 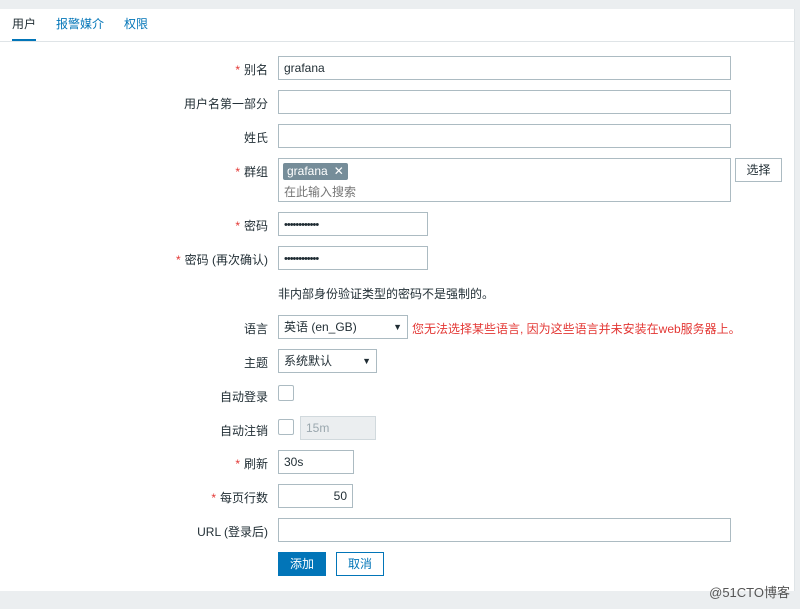 I want to click on rows-per-page-input, so click(x=315, y=496).